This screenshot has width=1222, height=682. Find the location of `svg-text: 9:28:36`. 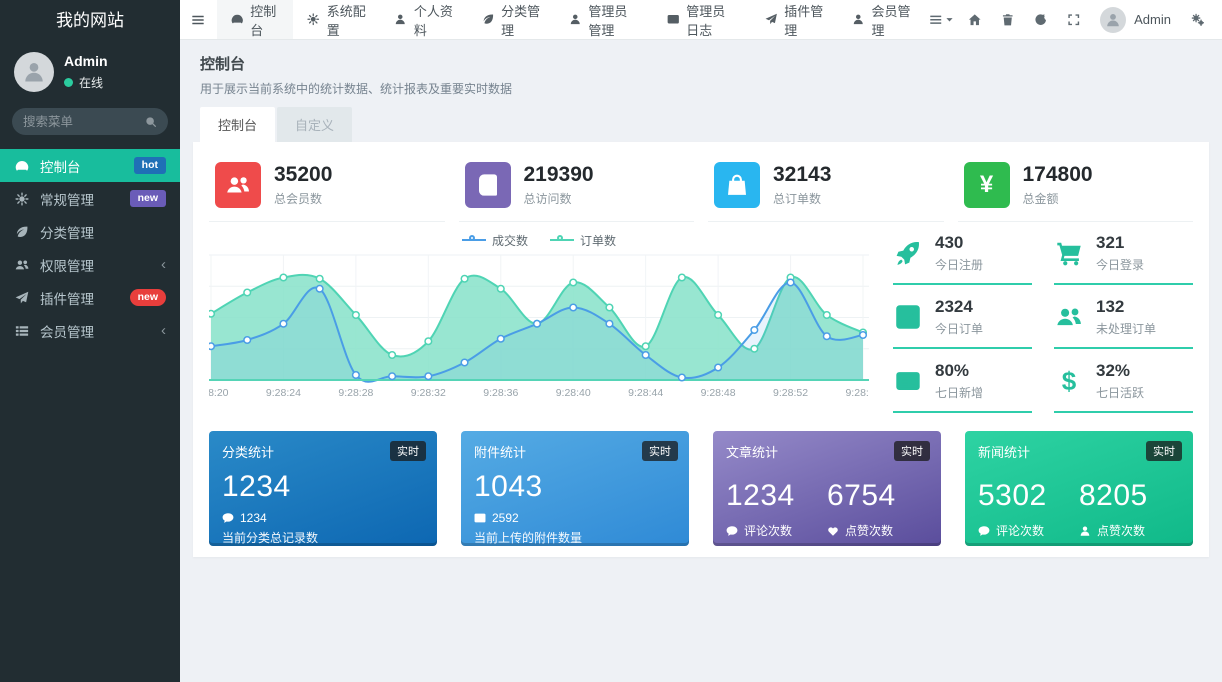

svg-text: 9:28:36 is located at coordinates (500, 393).